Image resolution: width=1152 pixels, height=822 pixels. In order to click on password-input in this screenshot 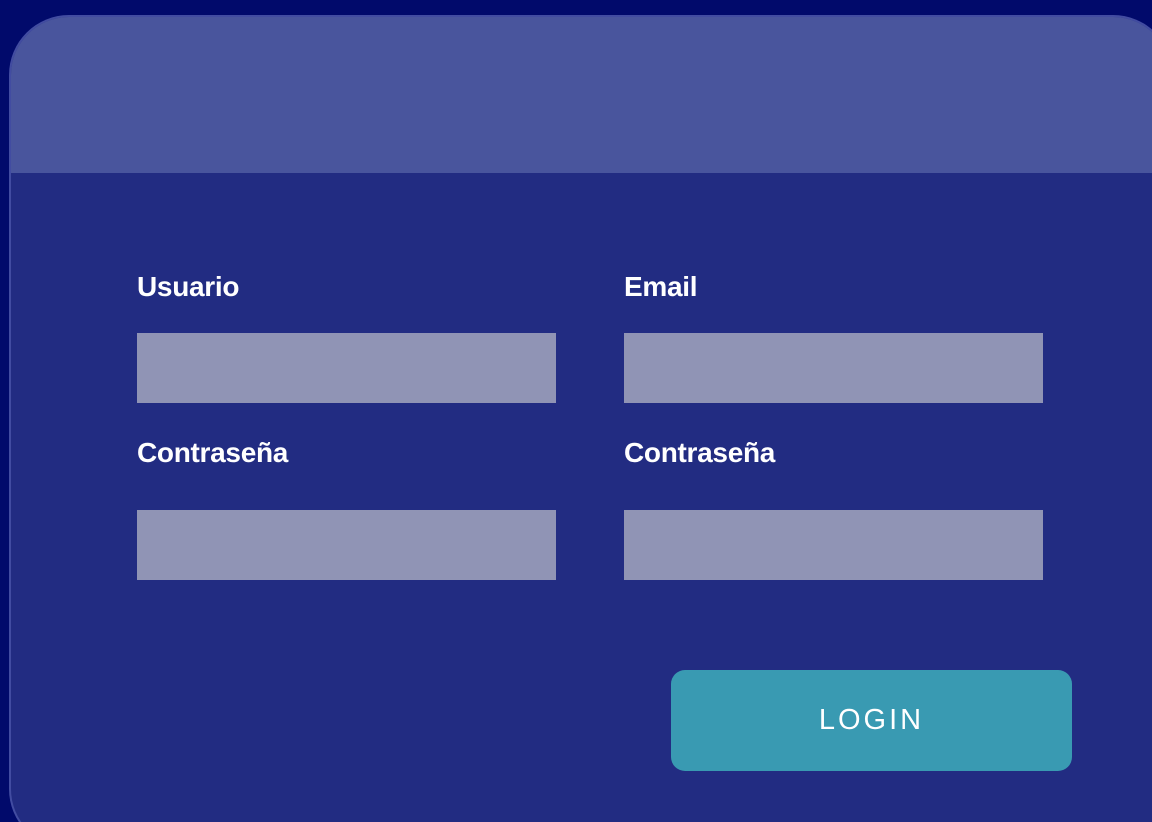, I will do `click(346, 545)`.